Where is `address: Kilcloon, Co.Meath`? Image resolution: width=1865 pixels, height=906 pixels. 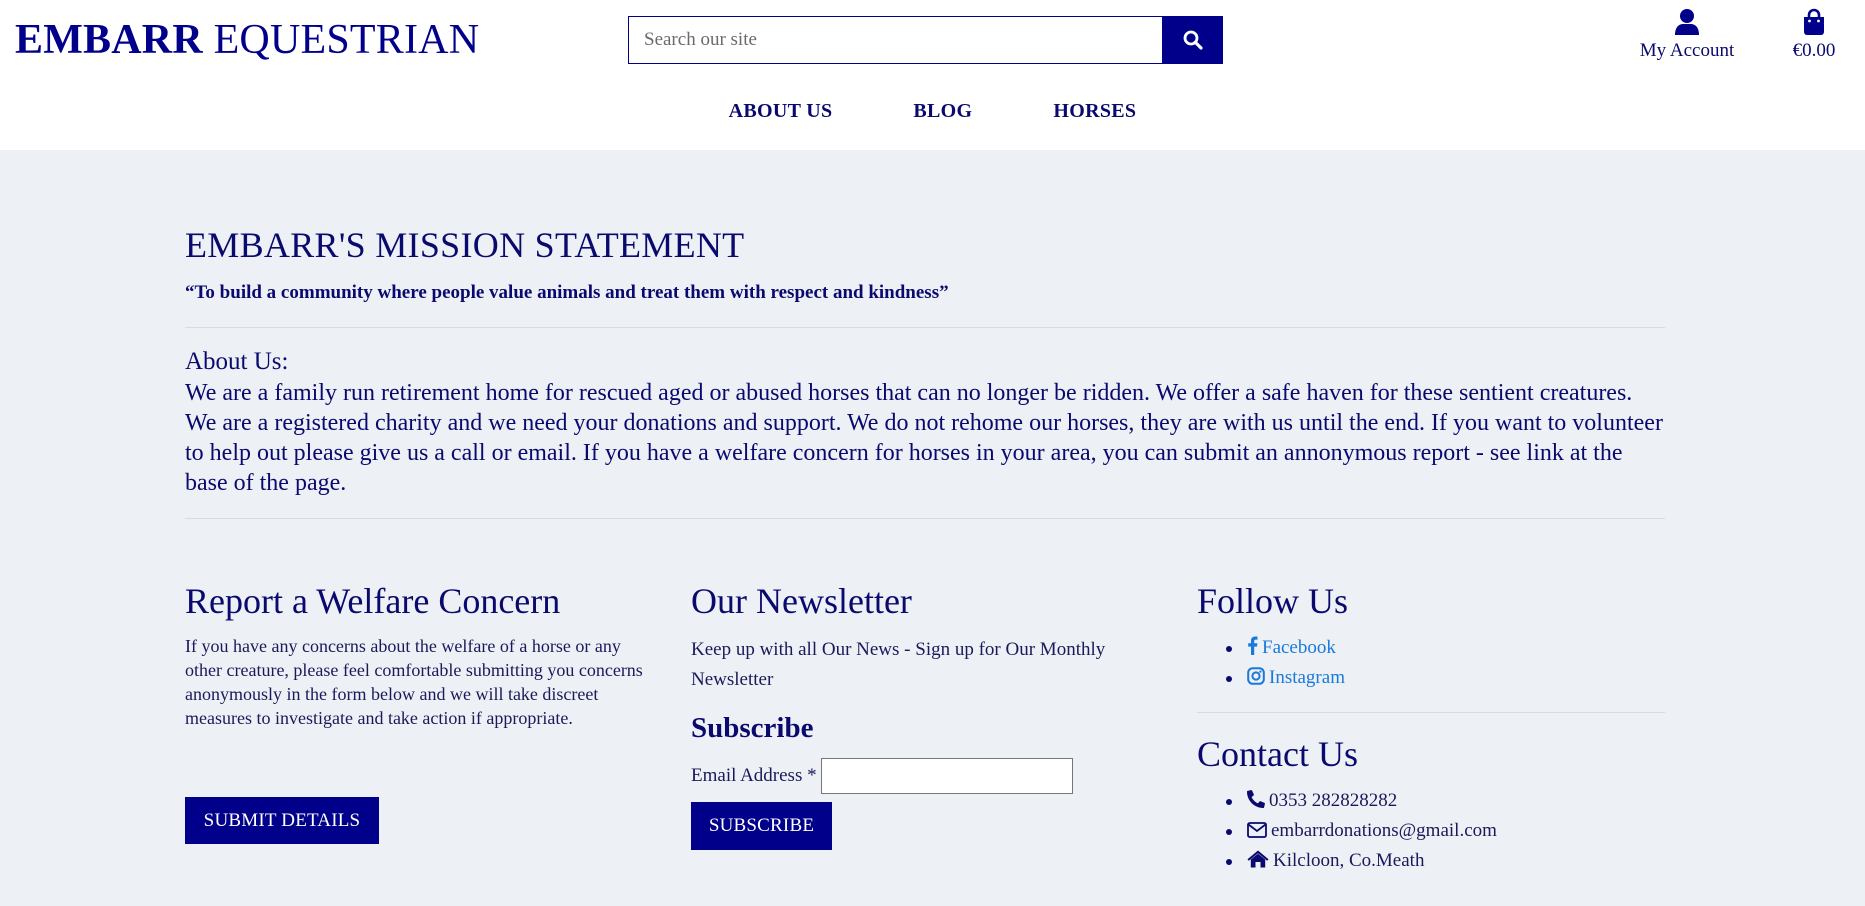
address: Kilcloon, Co.Meath is located at coordinates (1349, 860).